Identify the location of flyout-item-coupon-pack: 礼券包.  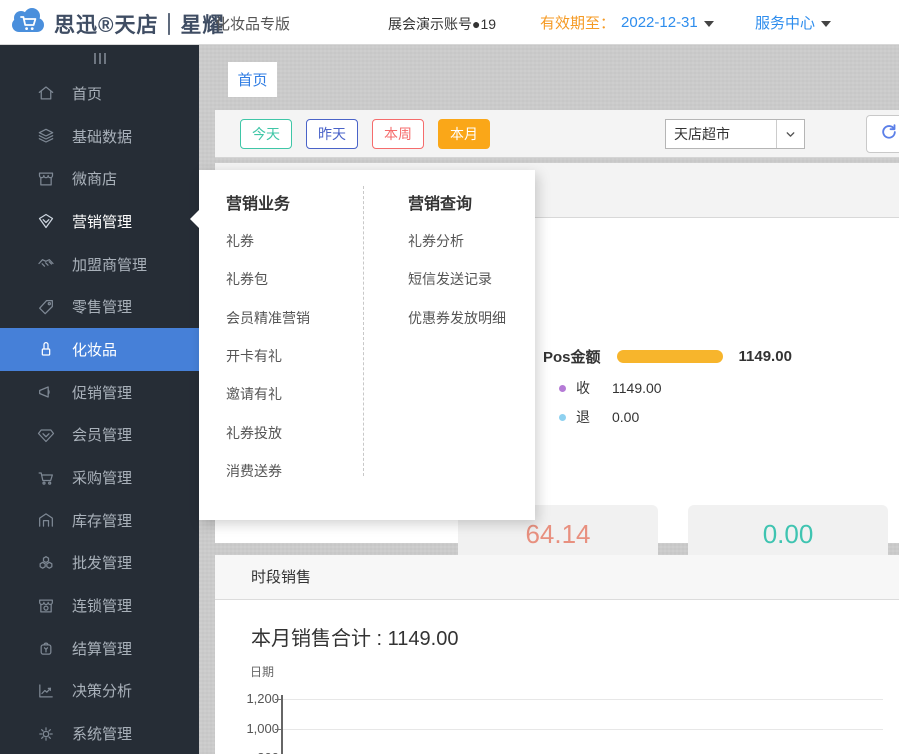
(294, 279).